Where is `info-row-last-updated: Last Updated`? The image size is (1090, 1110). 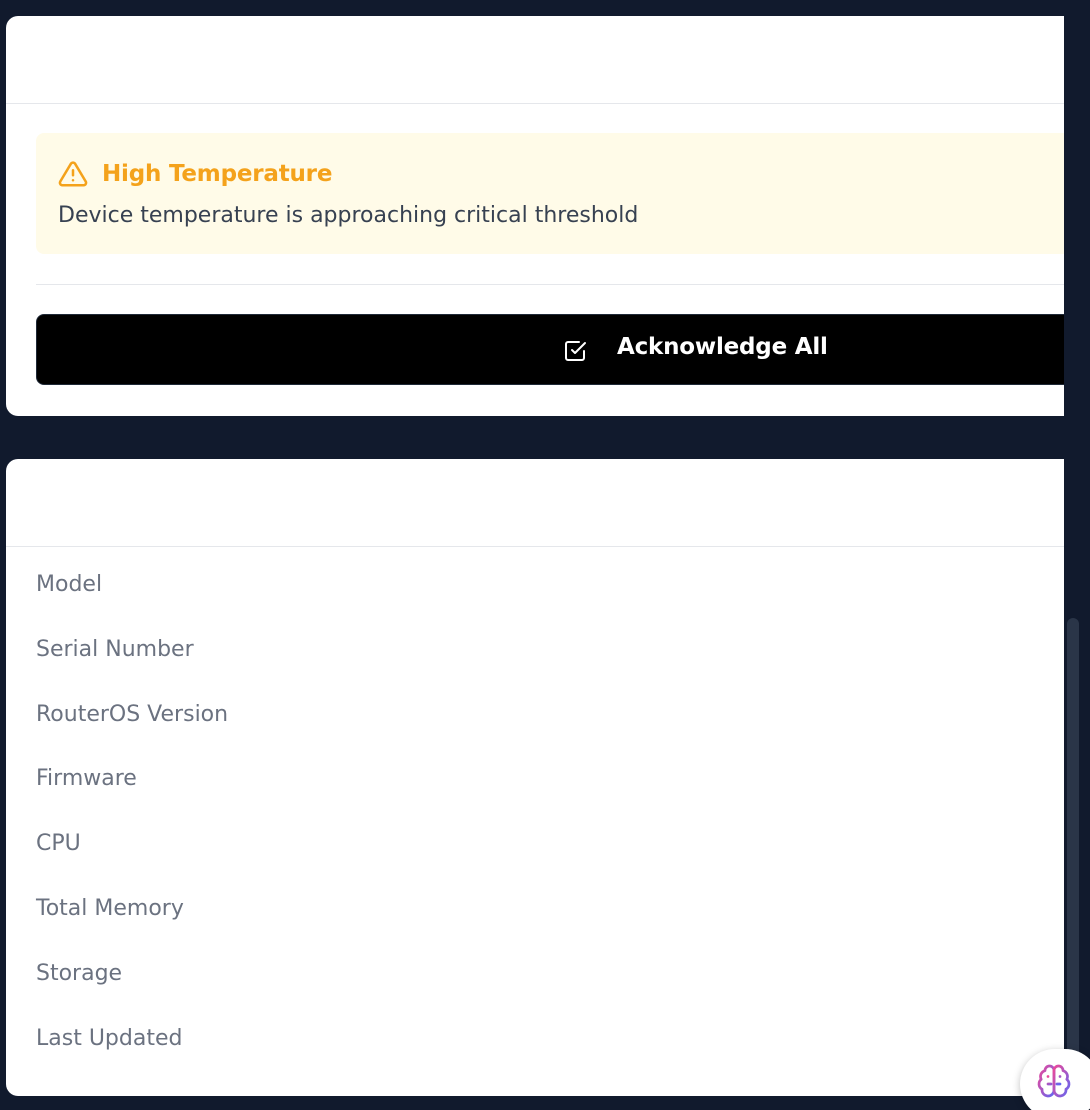
info-row-last-updated: Last Updated is located at coordinates (109, 1038).